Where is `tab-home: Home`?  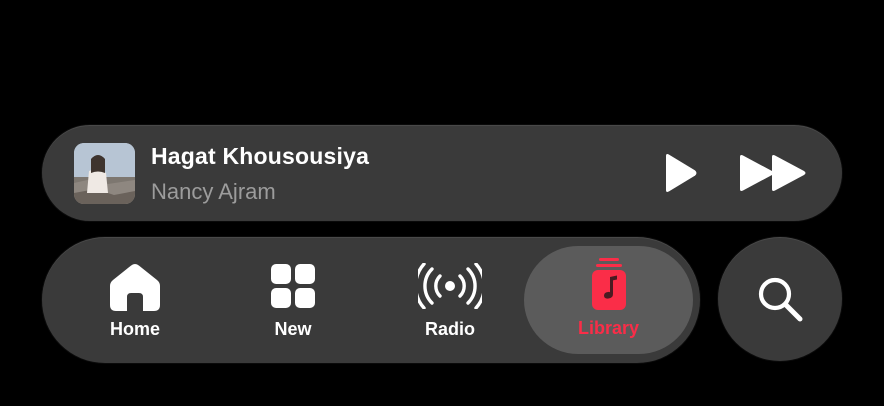
tab-home: Home is located at coordinates (135, 300).